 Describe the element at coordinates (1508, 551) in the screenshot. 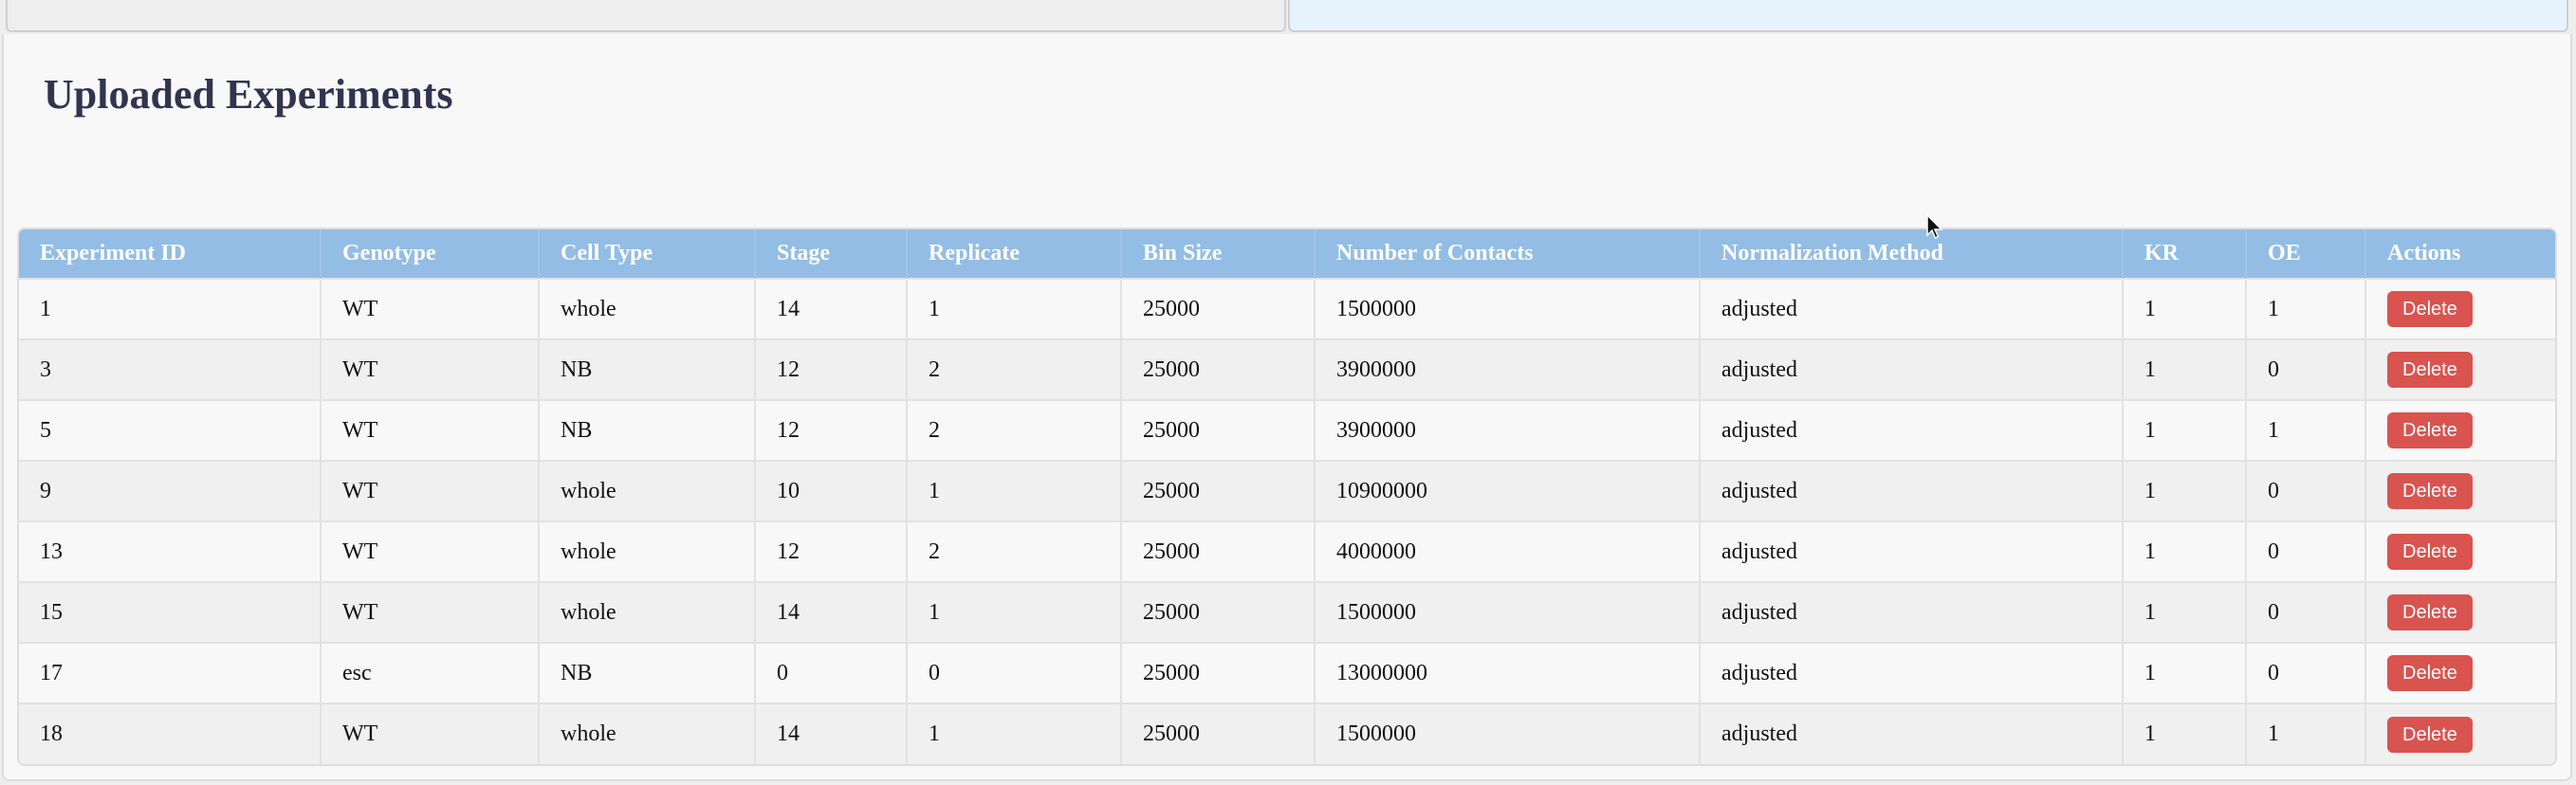

I see `cell-number-of-contacts: 4000000` at that location.